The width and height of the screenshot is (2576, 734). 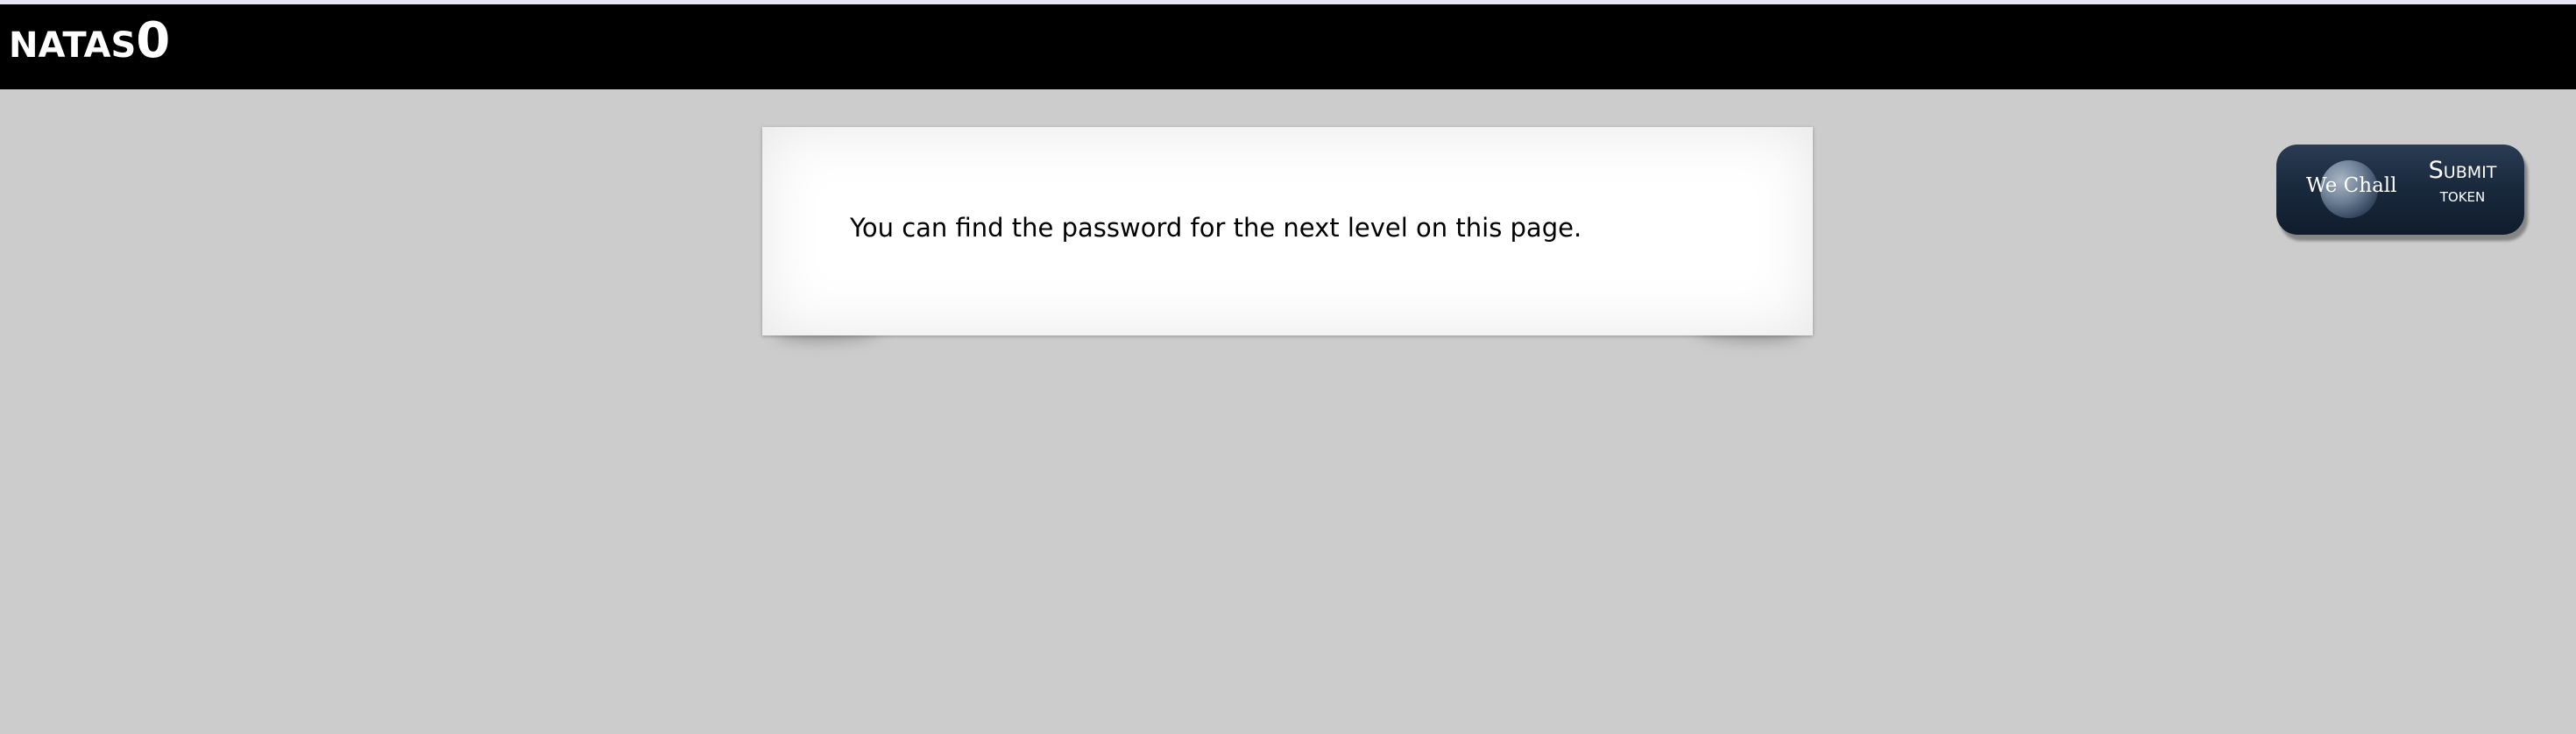 I want to click on site-header: NATAS0, so click(x=1288, y=47).